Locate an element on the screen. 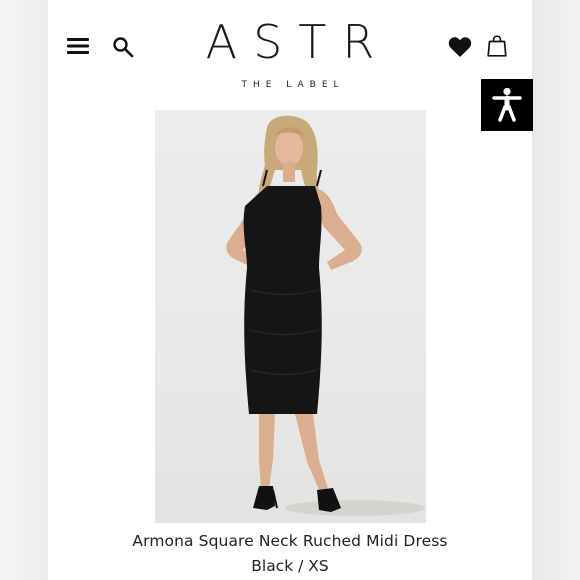 The image size is (580, 580). product-name: Armona Square Neck Ruched Midi Dress is located at coordinates (290, 541).